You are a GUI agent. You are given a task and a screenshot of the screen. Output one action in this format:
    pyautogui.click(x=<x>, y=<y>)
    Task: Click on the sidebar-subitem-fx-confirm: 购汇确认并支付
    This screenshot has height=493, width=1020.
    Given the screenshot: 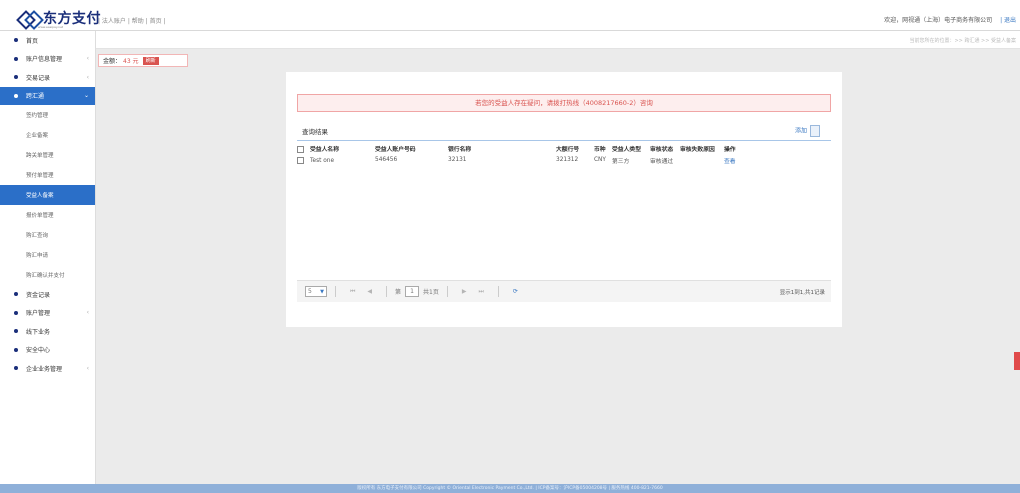 What is the action you would take?
    pyautogui.click(x=47, y=275)
    